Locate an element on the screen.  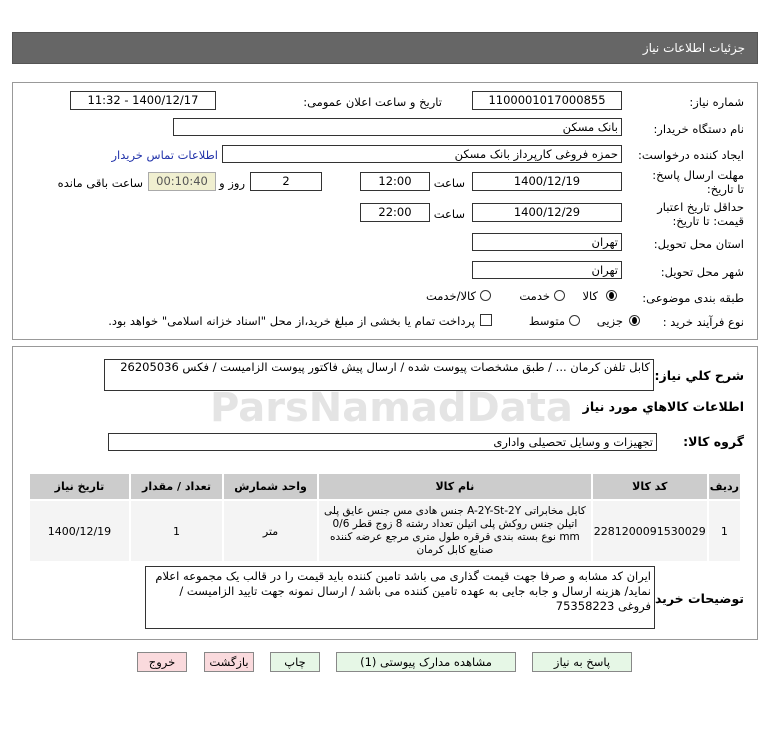
province-field: تهران is located at coordinates (547, 242).